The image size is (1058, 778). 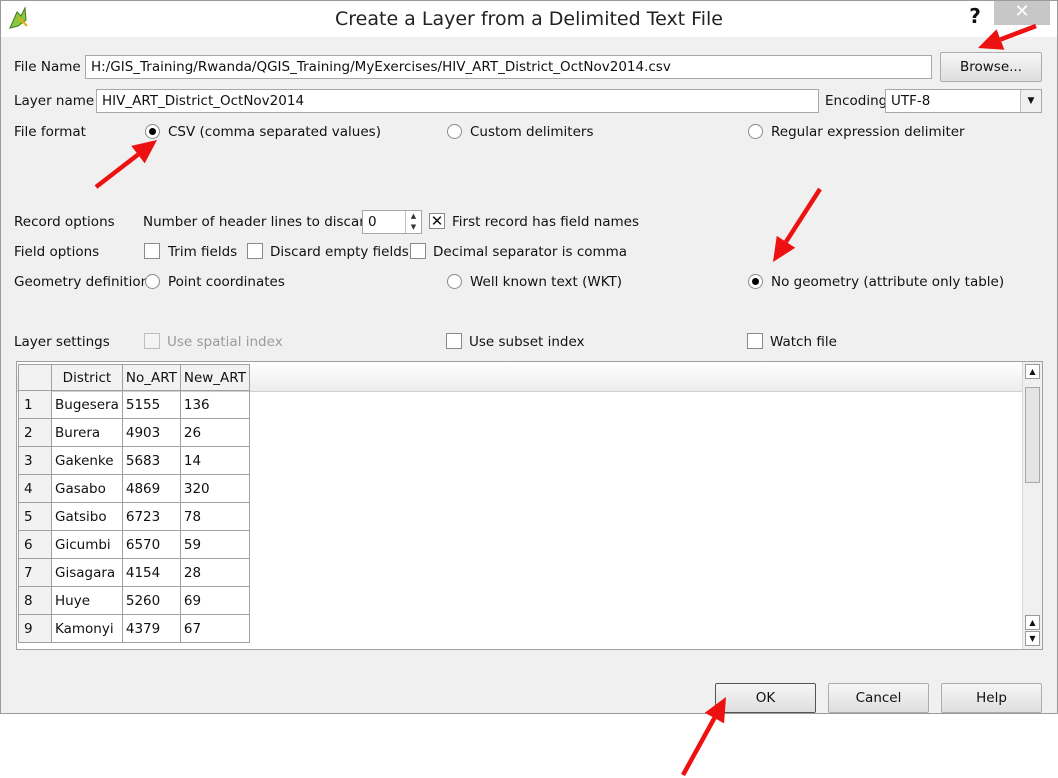 What do you see at coordinates (703, 737) in the screenshot?
I see `ok-arrow` at bounding box center [703, 737].